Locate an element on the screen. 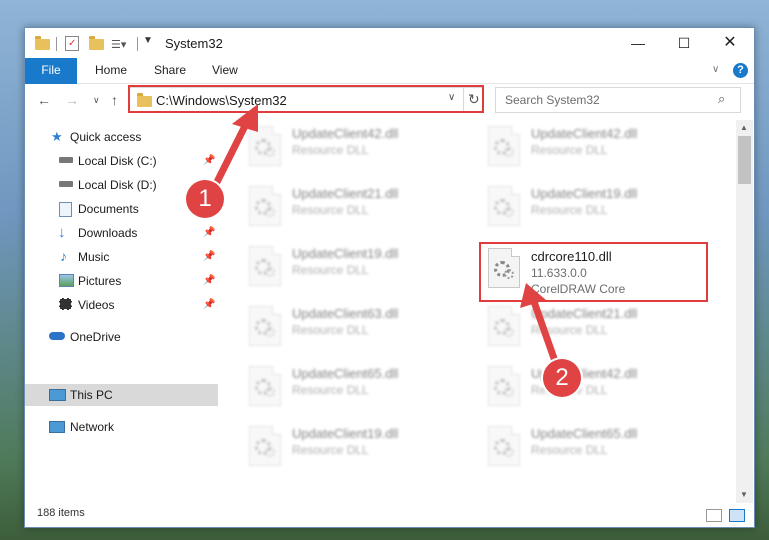 This screenshot has height=540, width=769. arrow-2-shaft is located at coordinates (544, 330).